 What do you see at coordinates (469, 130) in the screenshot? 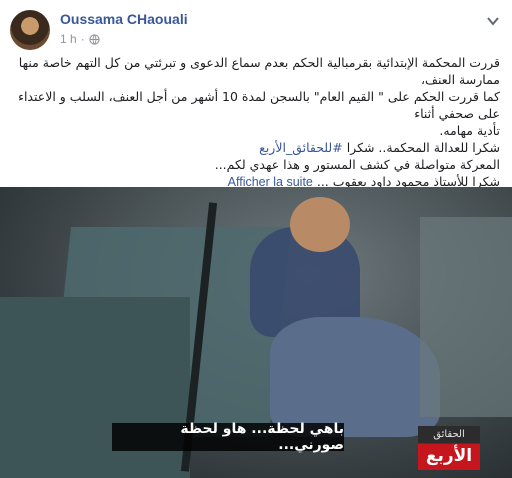
I see `post-line: تأدية مهامه.` at bounding box center [469, 130].